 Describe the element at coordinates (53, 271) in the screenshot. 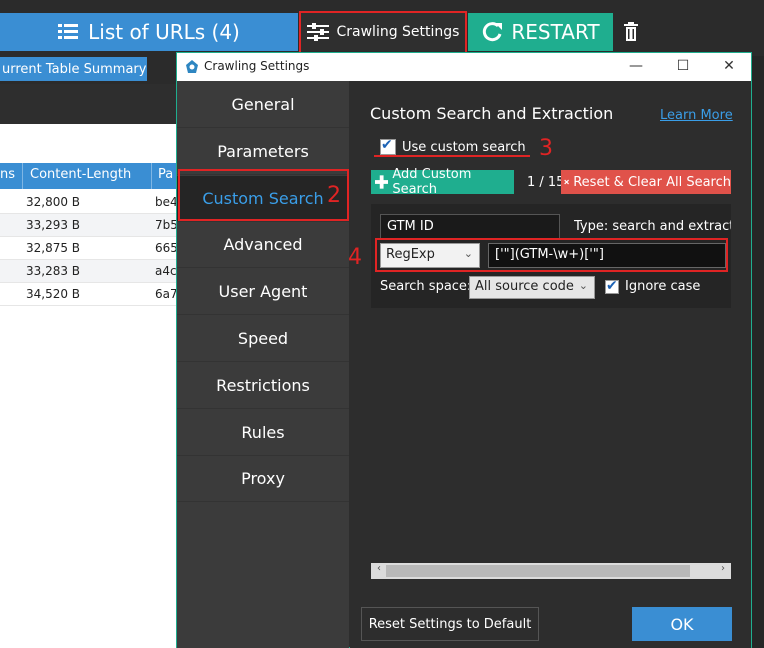

I see `cell-content-length: 33,283 B` at that location.